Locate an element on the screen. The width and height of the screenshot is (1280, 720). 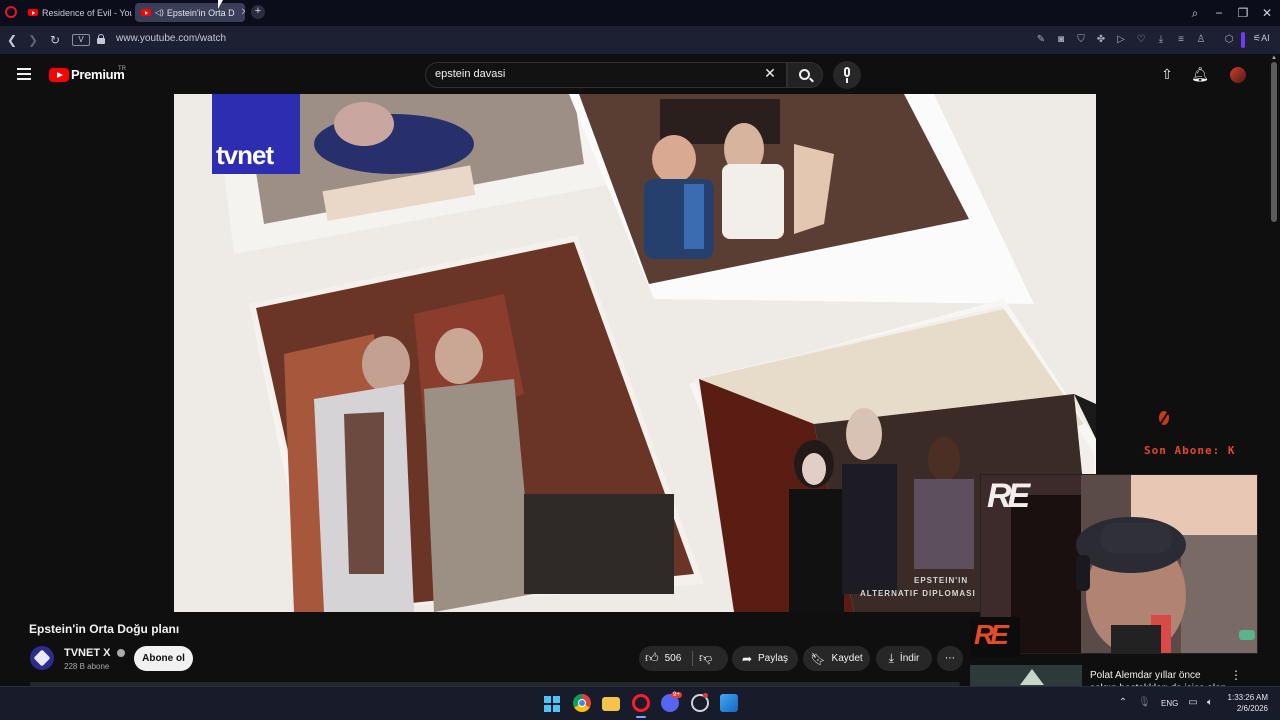
new-tab-button: + is located at coordinates (258, 12).